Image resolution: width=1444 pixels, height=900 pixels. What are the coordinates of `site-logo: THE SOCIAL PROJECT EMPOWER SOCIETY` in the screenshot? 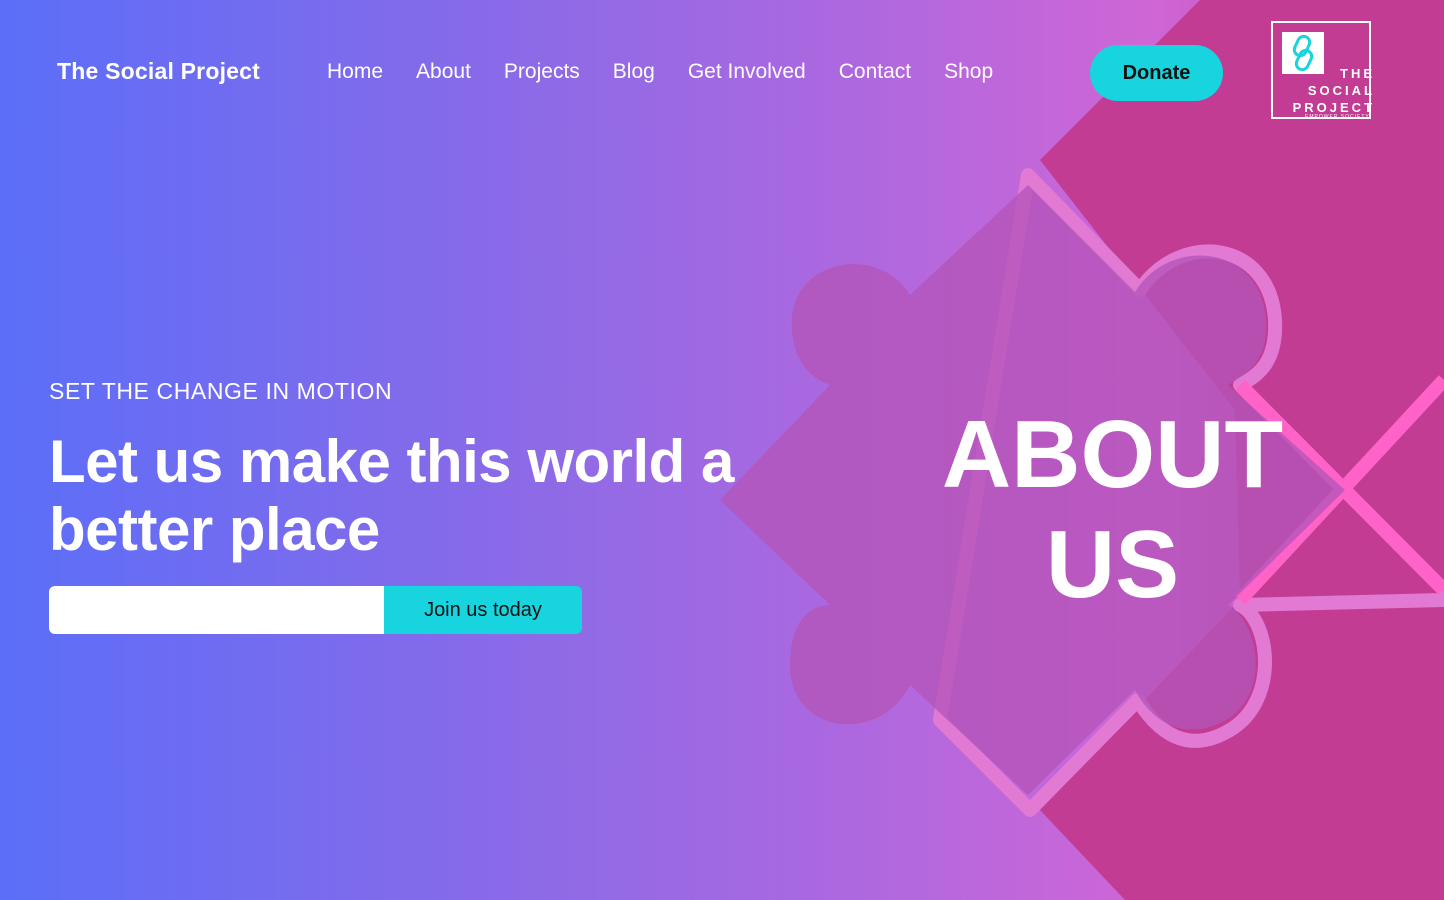 It's located at (1321, 70).